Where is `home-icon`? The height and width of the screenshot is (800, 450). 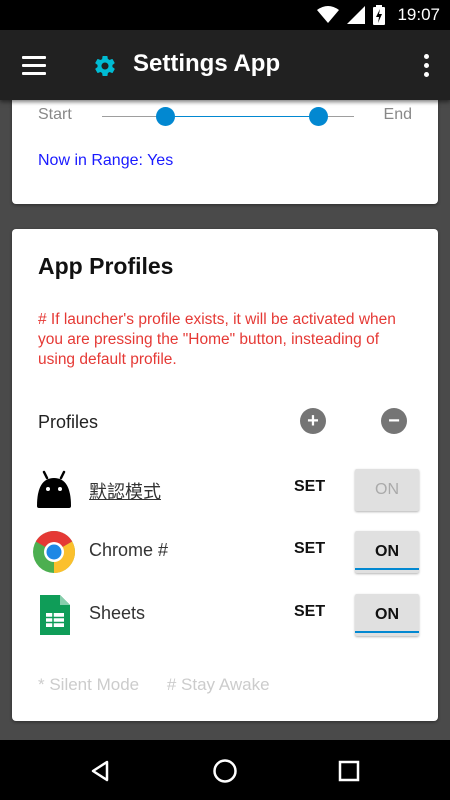 home-icon is located at coordinates (225, 771).